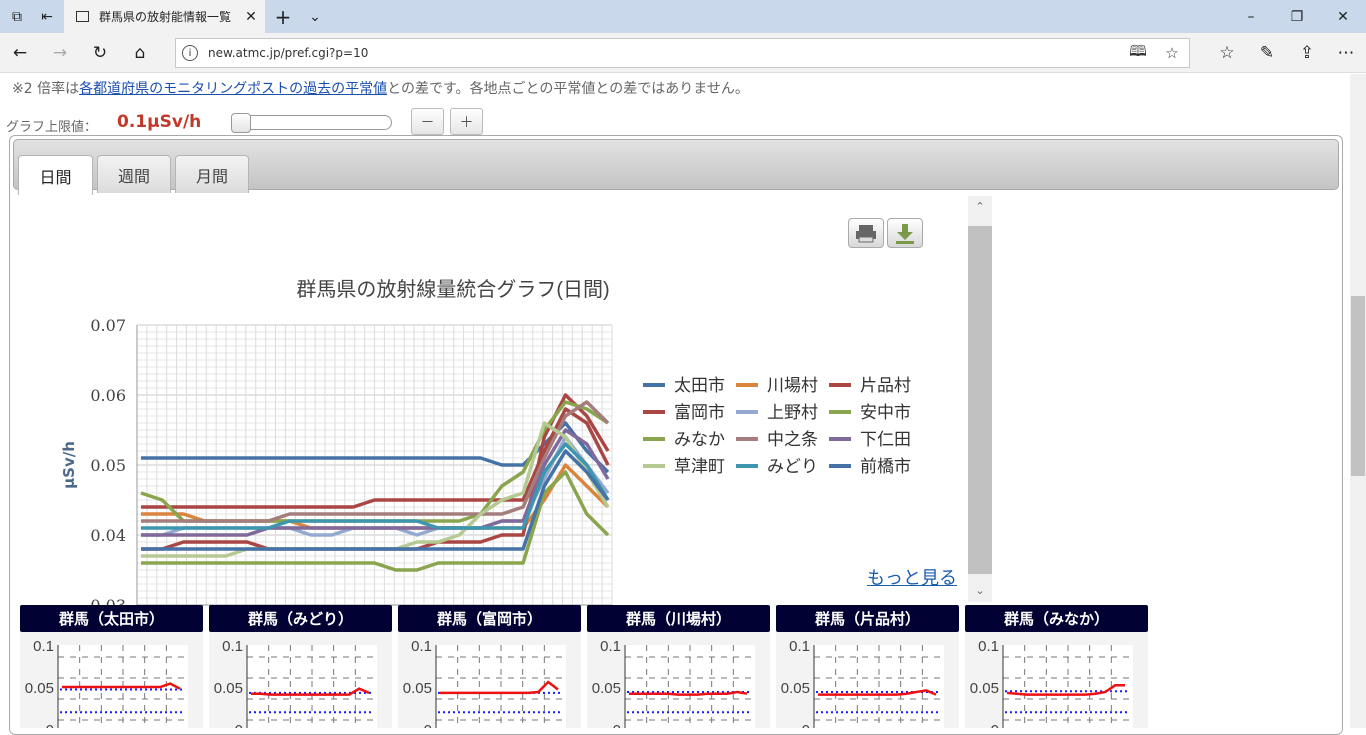  I want to click on mini-chart-card: 群馬（川場村） 0.1 0.05 0, so click(678, 666).